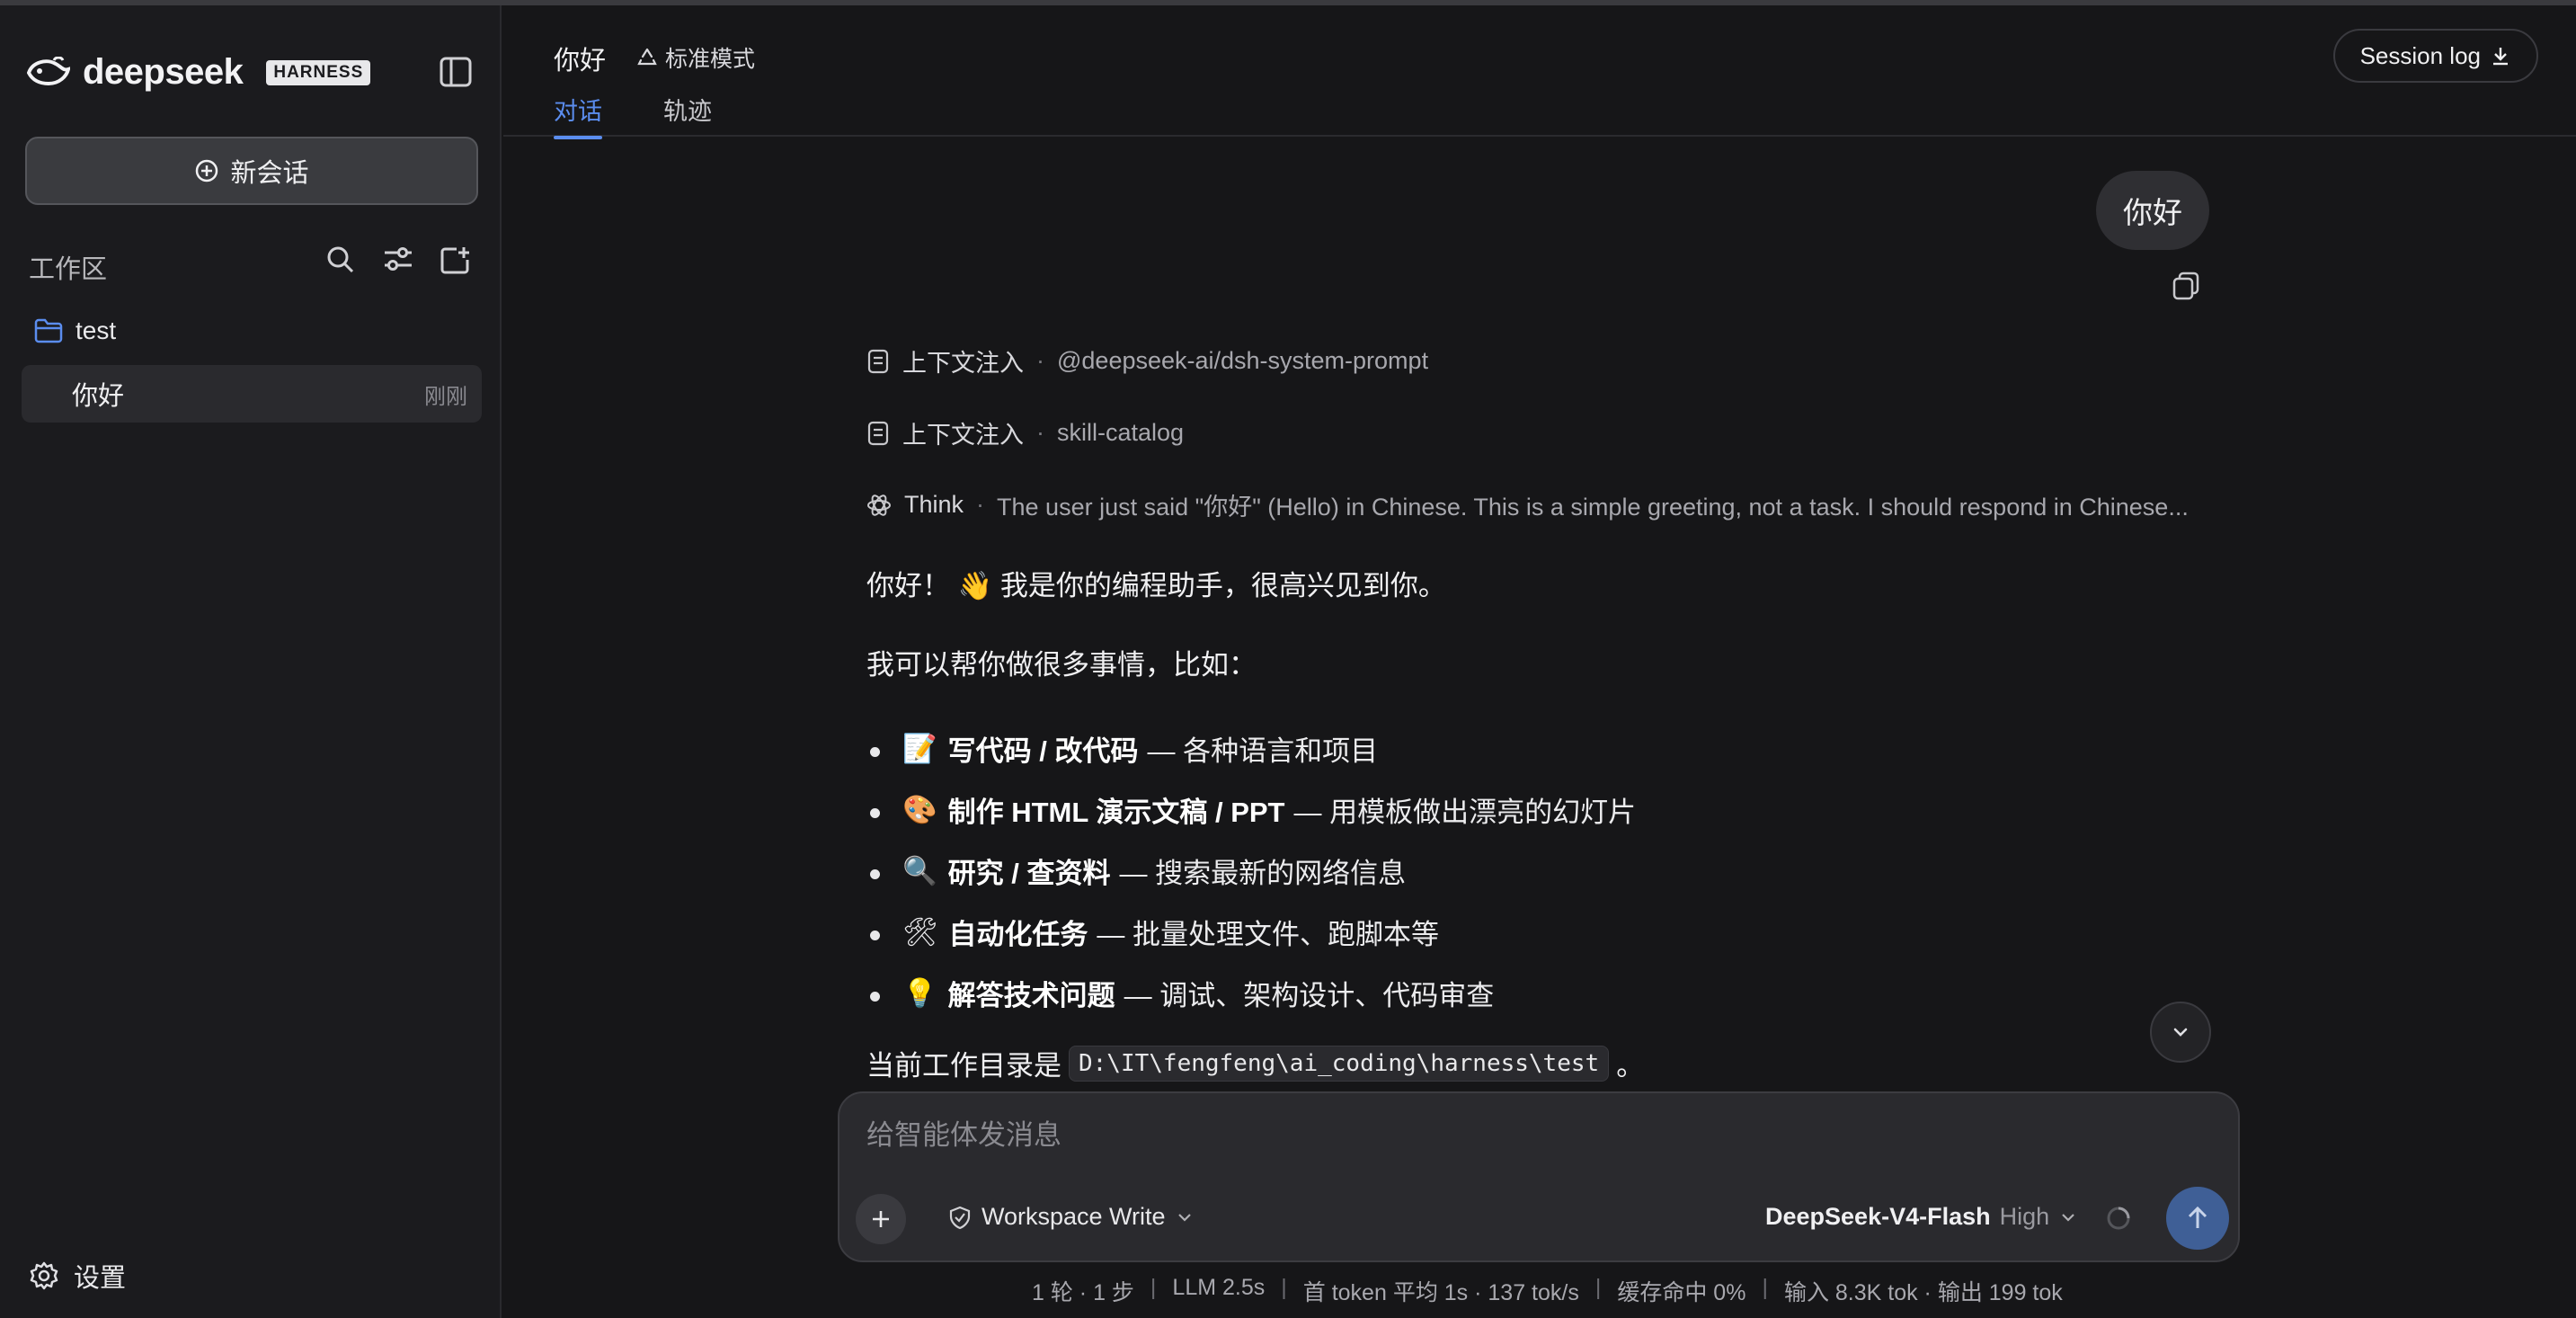 This screenshot has height=1318, width=2576. I want to click on model-level: High, so click(2024, 1216).